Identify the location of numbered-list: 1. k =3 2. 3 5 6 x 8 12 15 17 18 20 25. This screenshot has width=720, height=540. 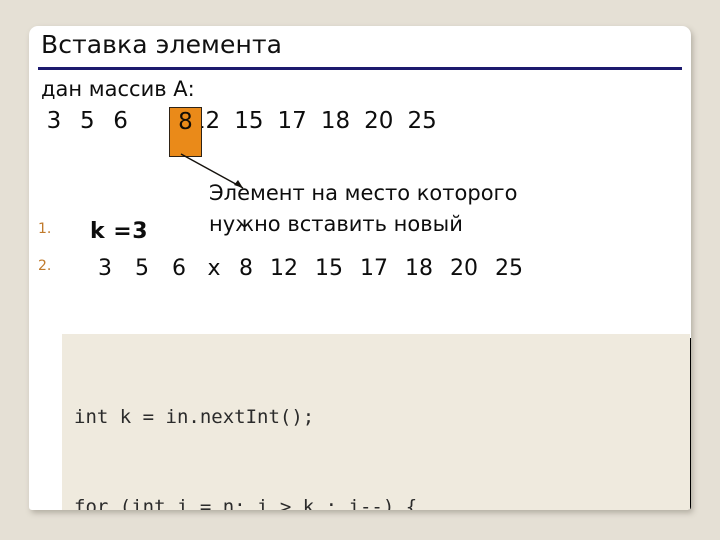
(358, 250).